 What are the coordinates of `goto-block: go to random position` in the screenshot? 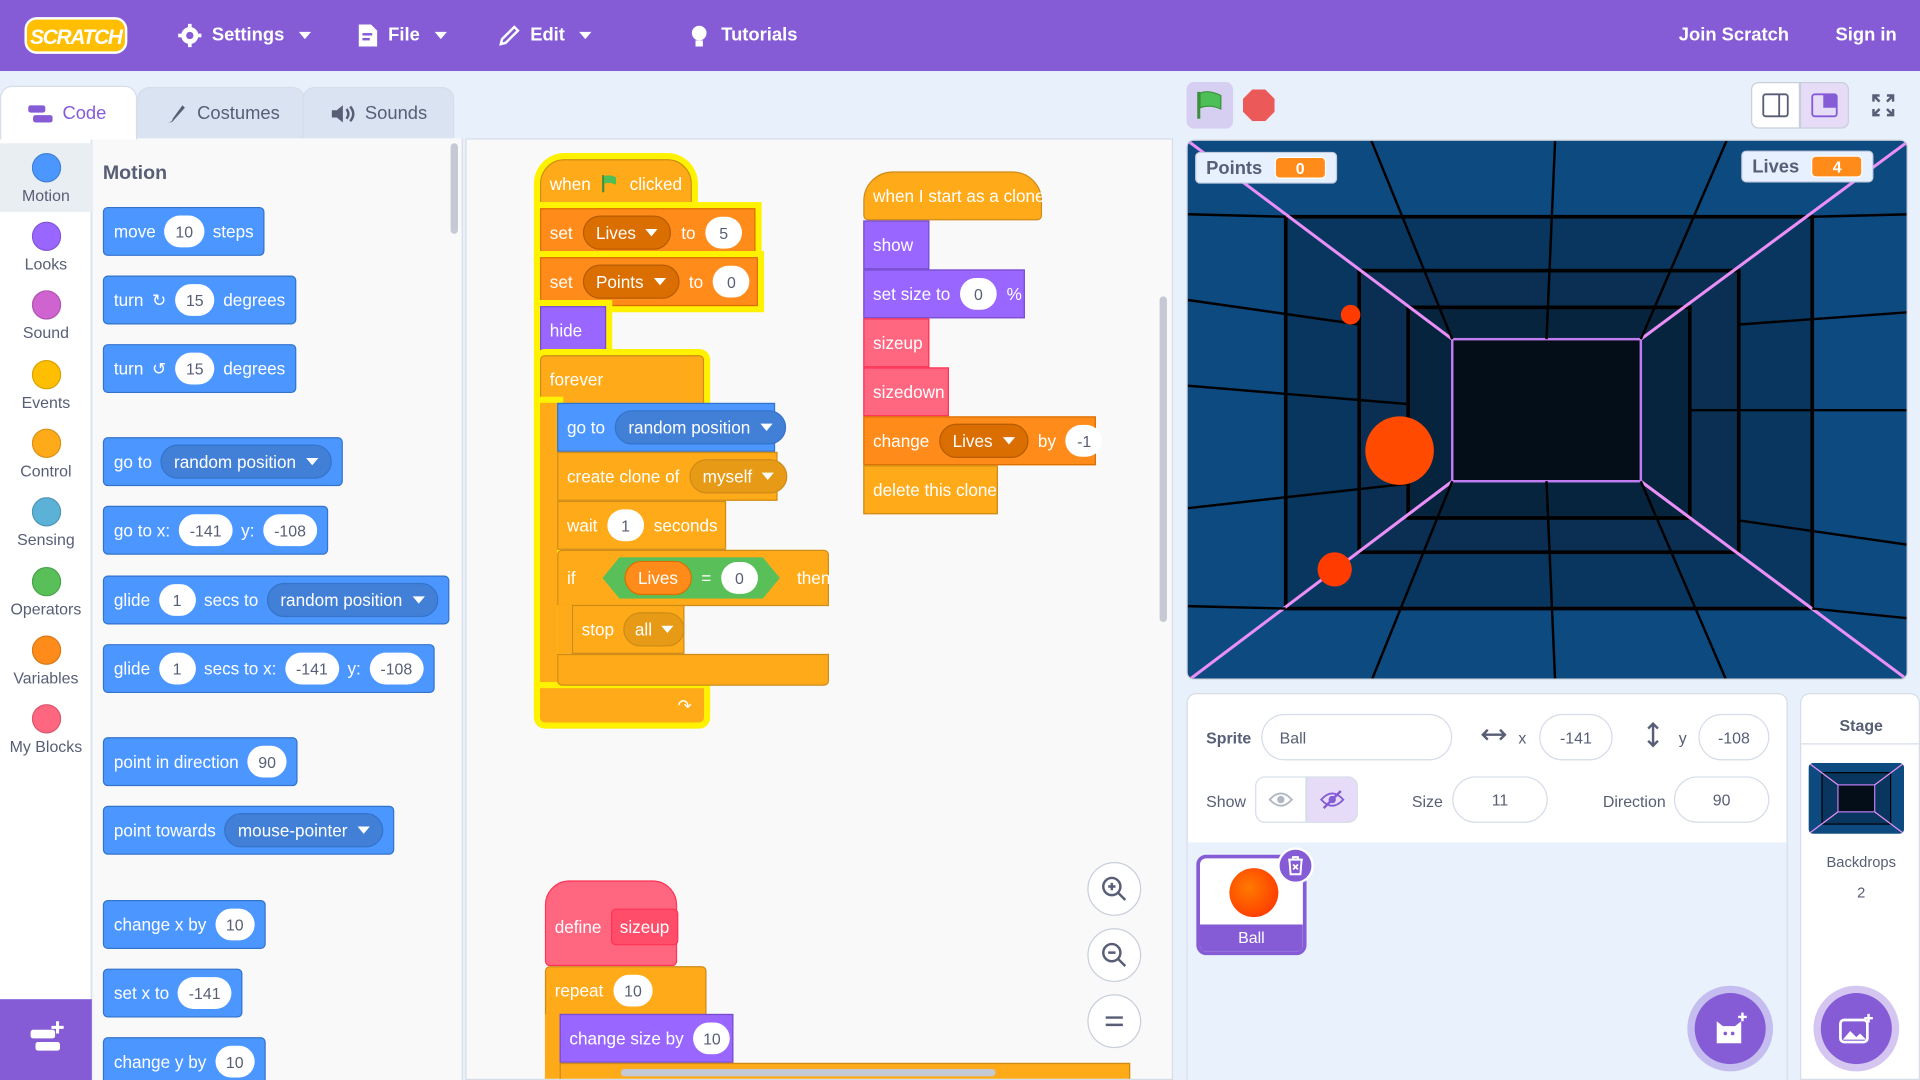 It's located at (222, 462).